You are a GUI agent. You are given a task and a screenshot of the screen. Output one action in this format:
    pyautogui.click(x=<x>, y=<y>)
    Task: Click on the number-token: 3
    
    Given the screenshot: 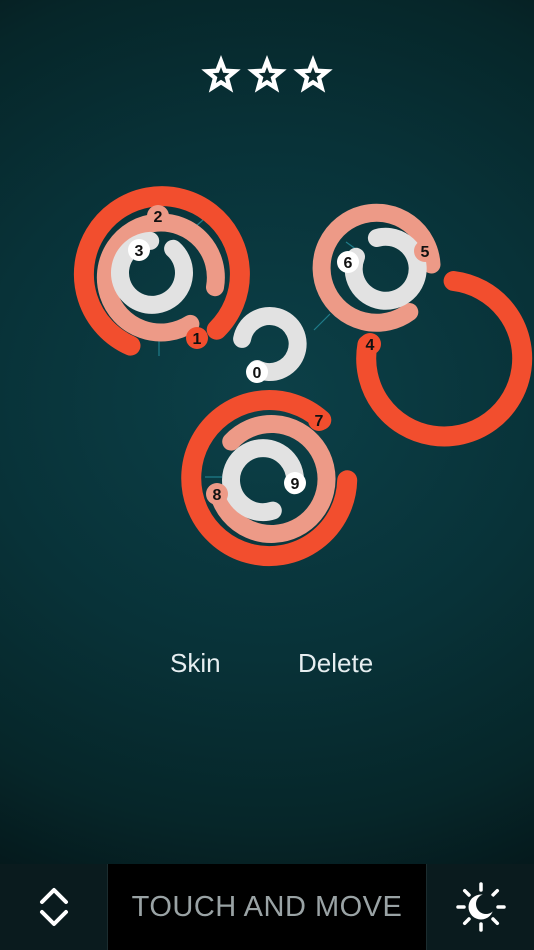 What is the action you would take?
    pyautogui.click(x=139, y=250)
    